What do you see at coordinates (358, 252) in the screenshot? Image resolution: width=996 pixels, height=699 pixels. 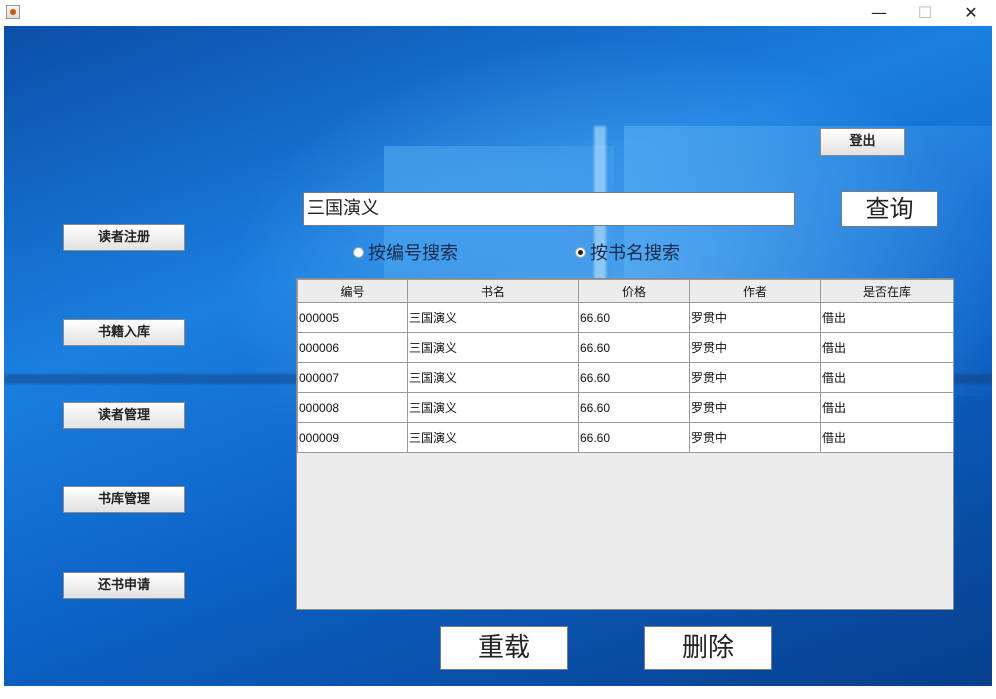 I see `radio-unselected-icon` at bounding box center [358, 252].